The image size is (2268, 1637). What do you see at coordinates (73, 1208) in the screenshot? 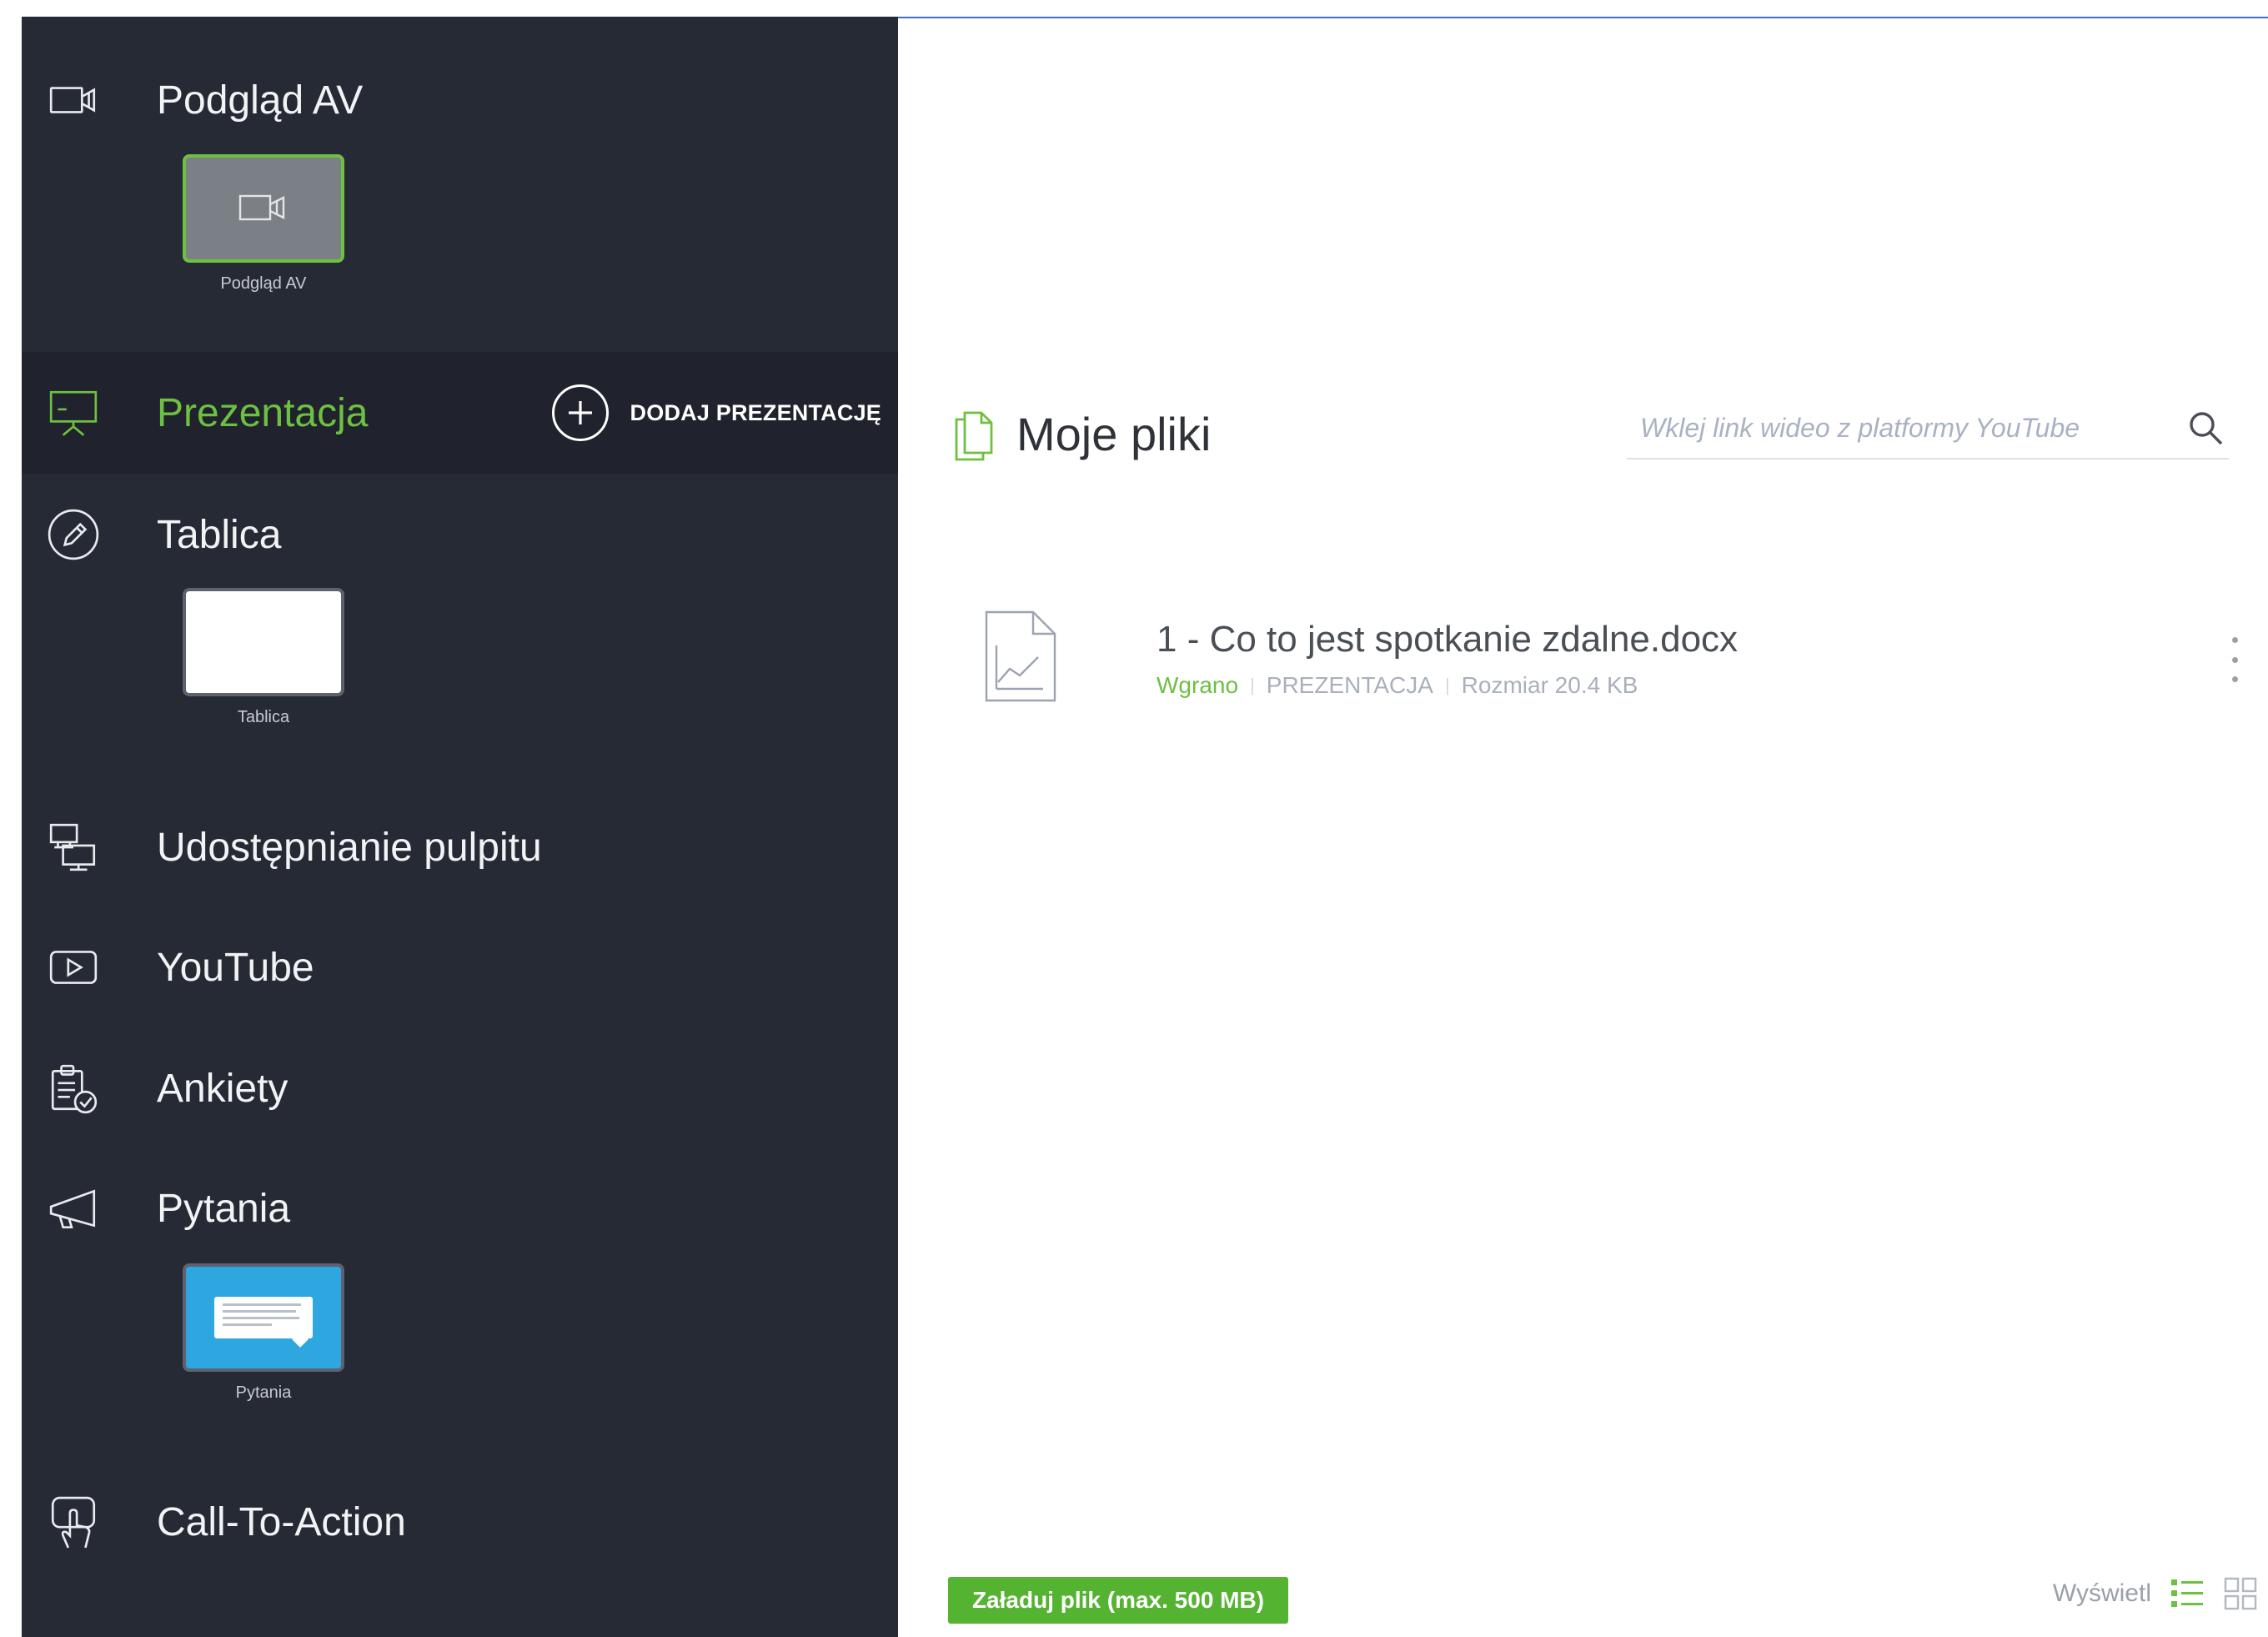
I see `megaphone-icon` at bounding box center [73, 1208].